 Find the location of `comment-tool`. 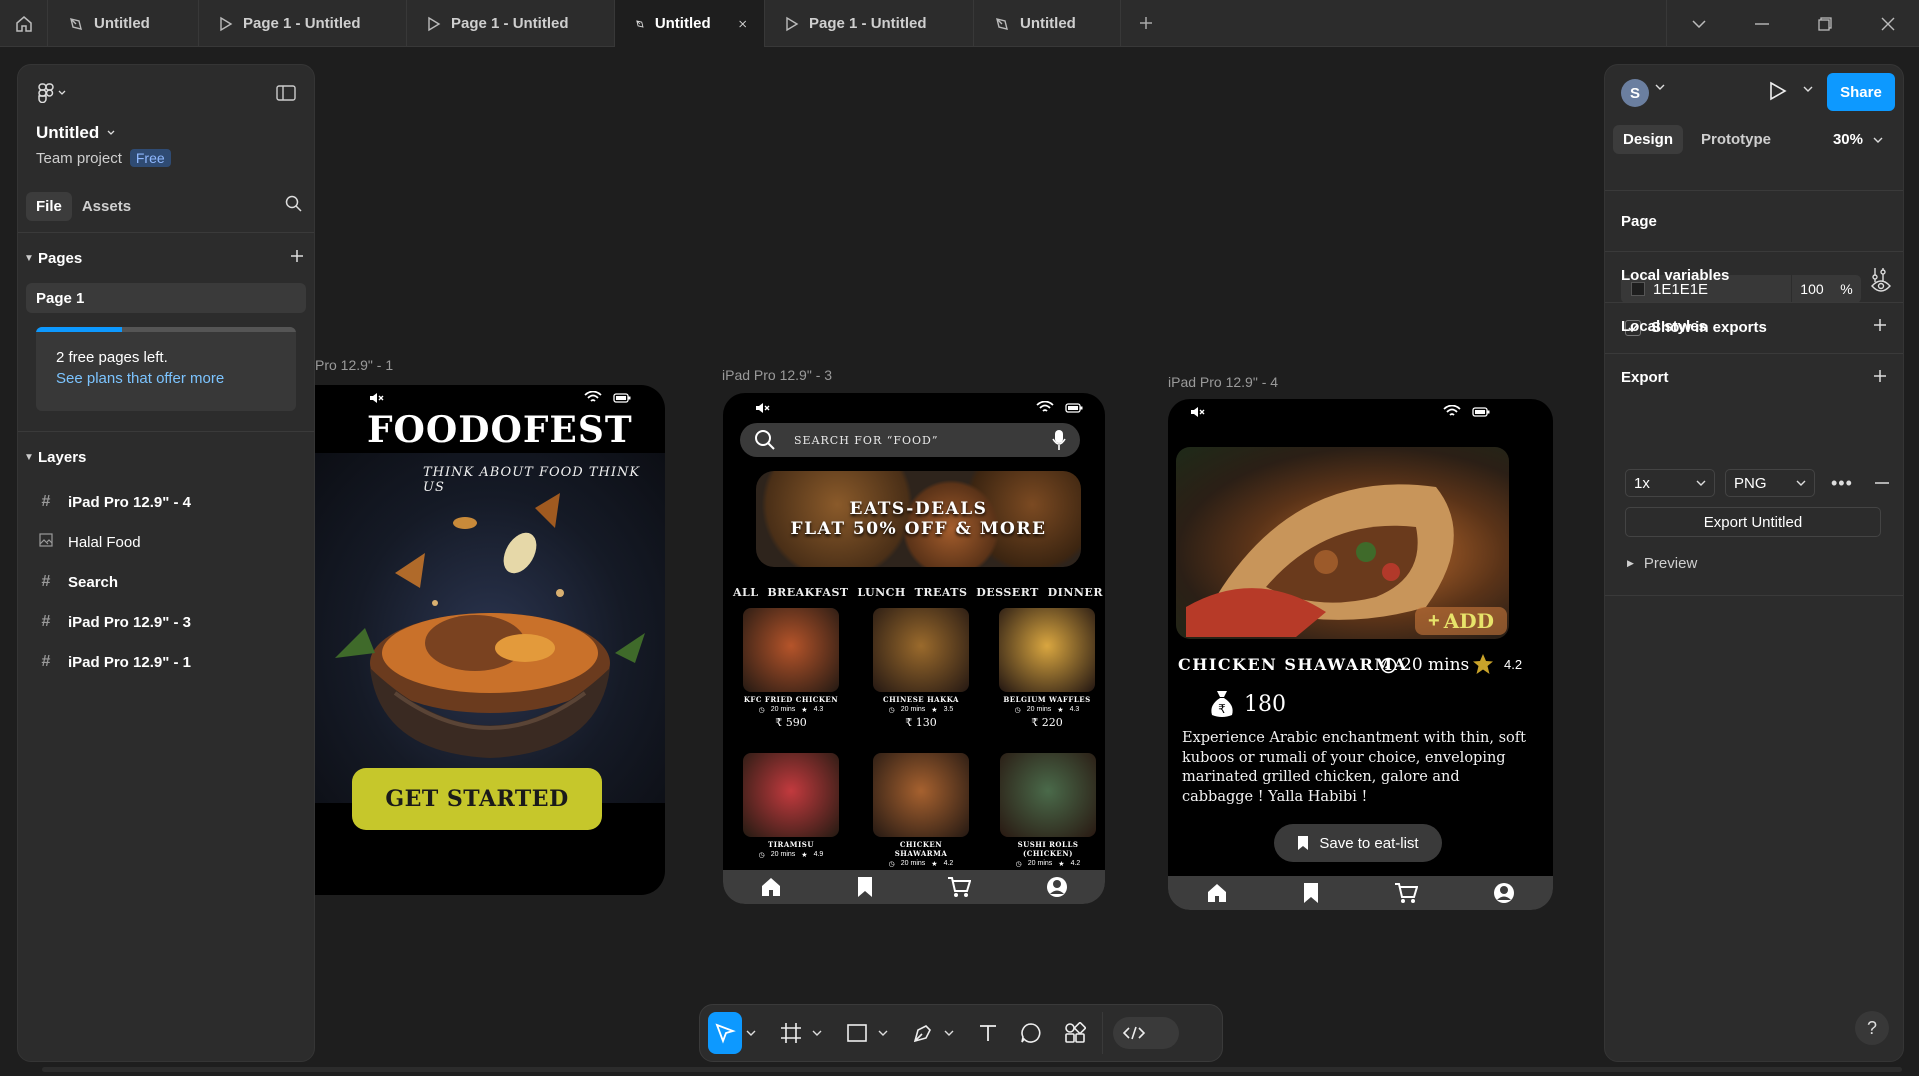

comment-tool is located at coordinates (1031, 1033).